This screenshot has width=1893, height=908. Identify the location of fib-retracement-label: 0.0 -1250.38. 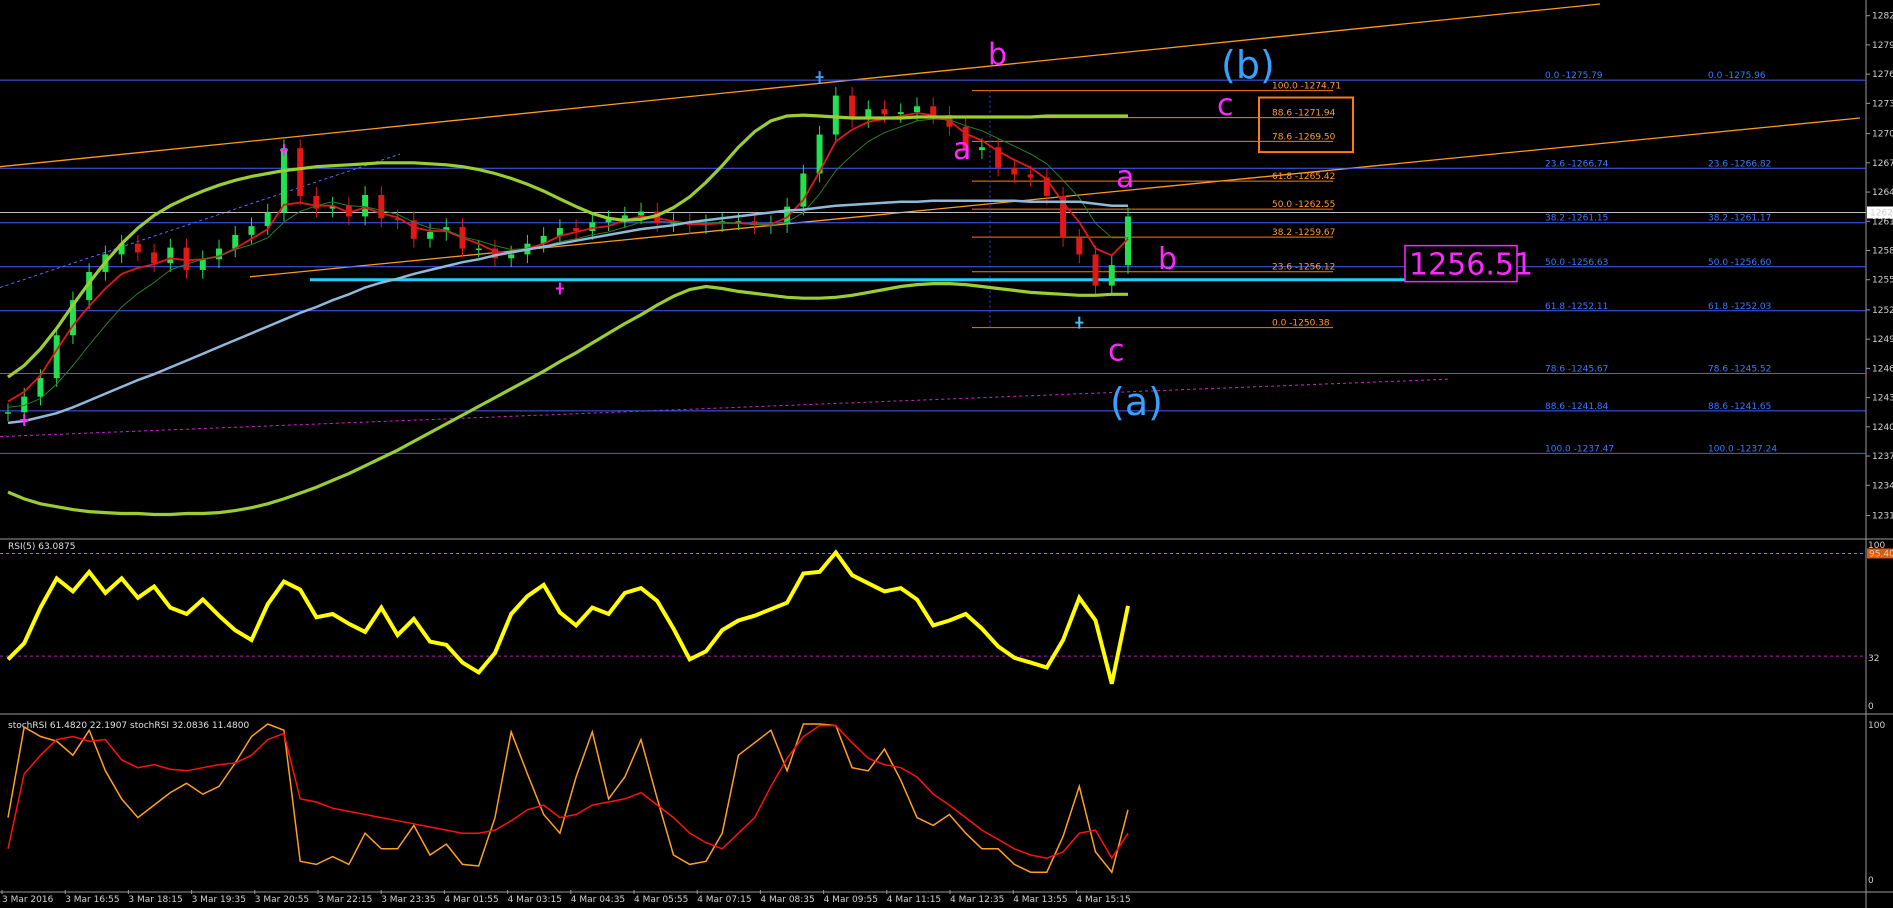
(1301, 324).